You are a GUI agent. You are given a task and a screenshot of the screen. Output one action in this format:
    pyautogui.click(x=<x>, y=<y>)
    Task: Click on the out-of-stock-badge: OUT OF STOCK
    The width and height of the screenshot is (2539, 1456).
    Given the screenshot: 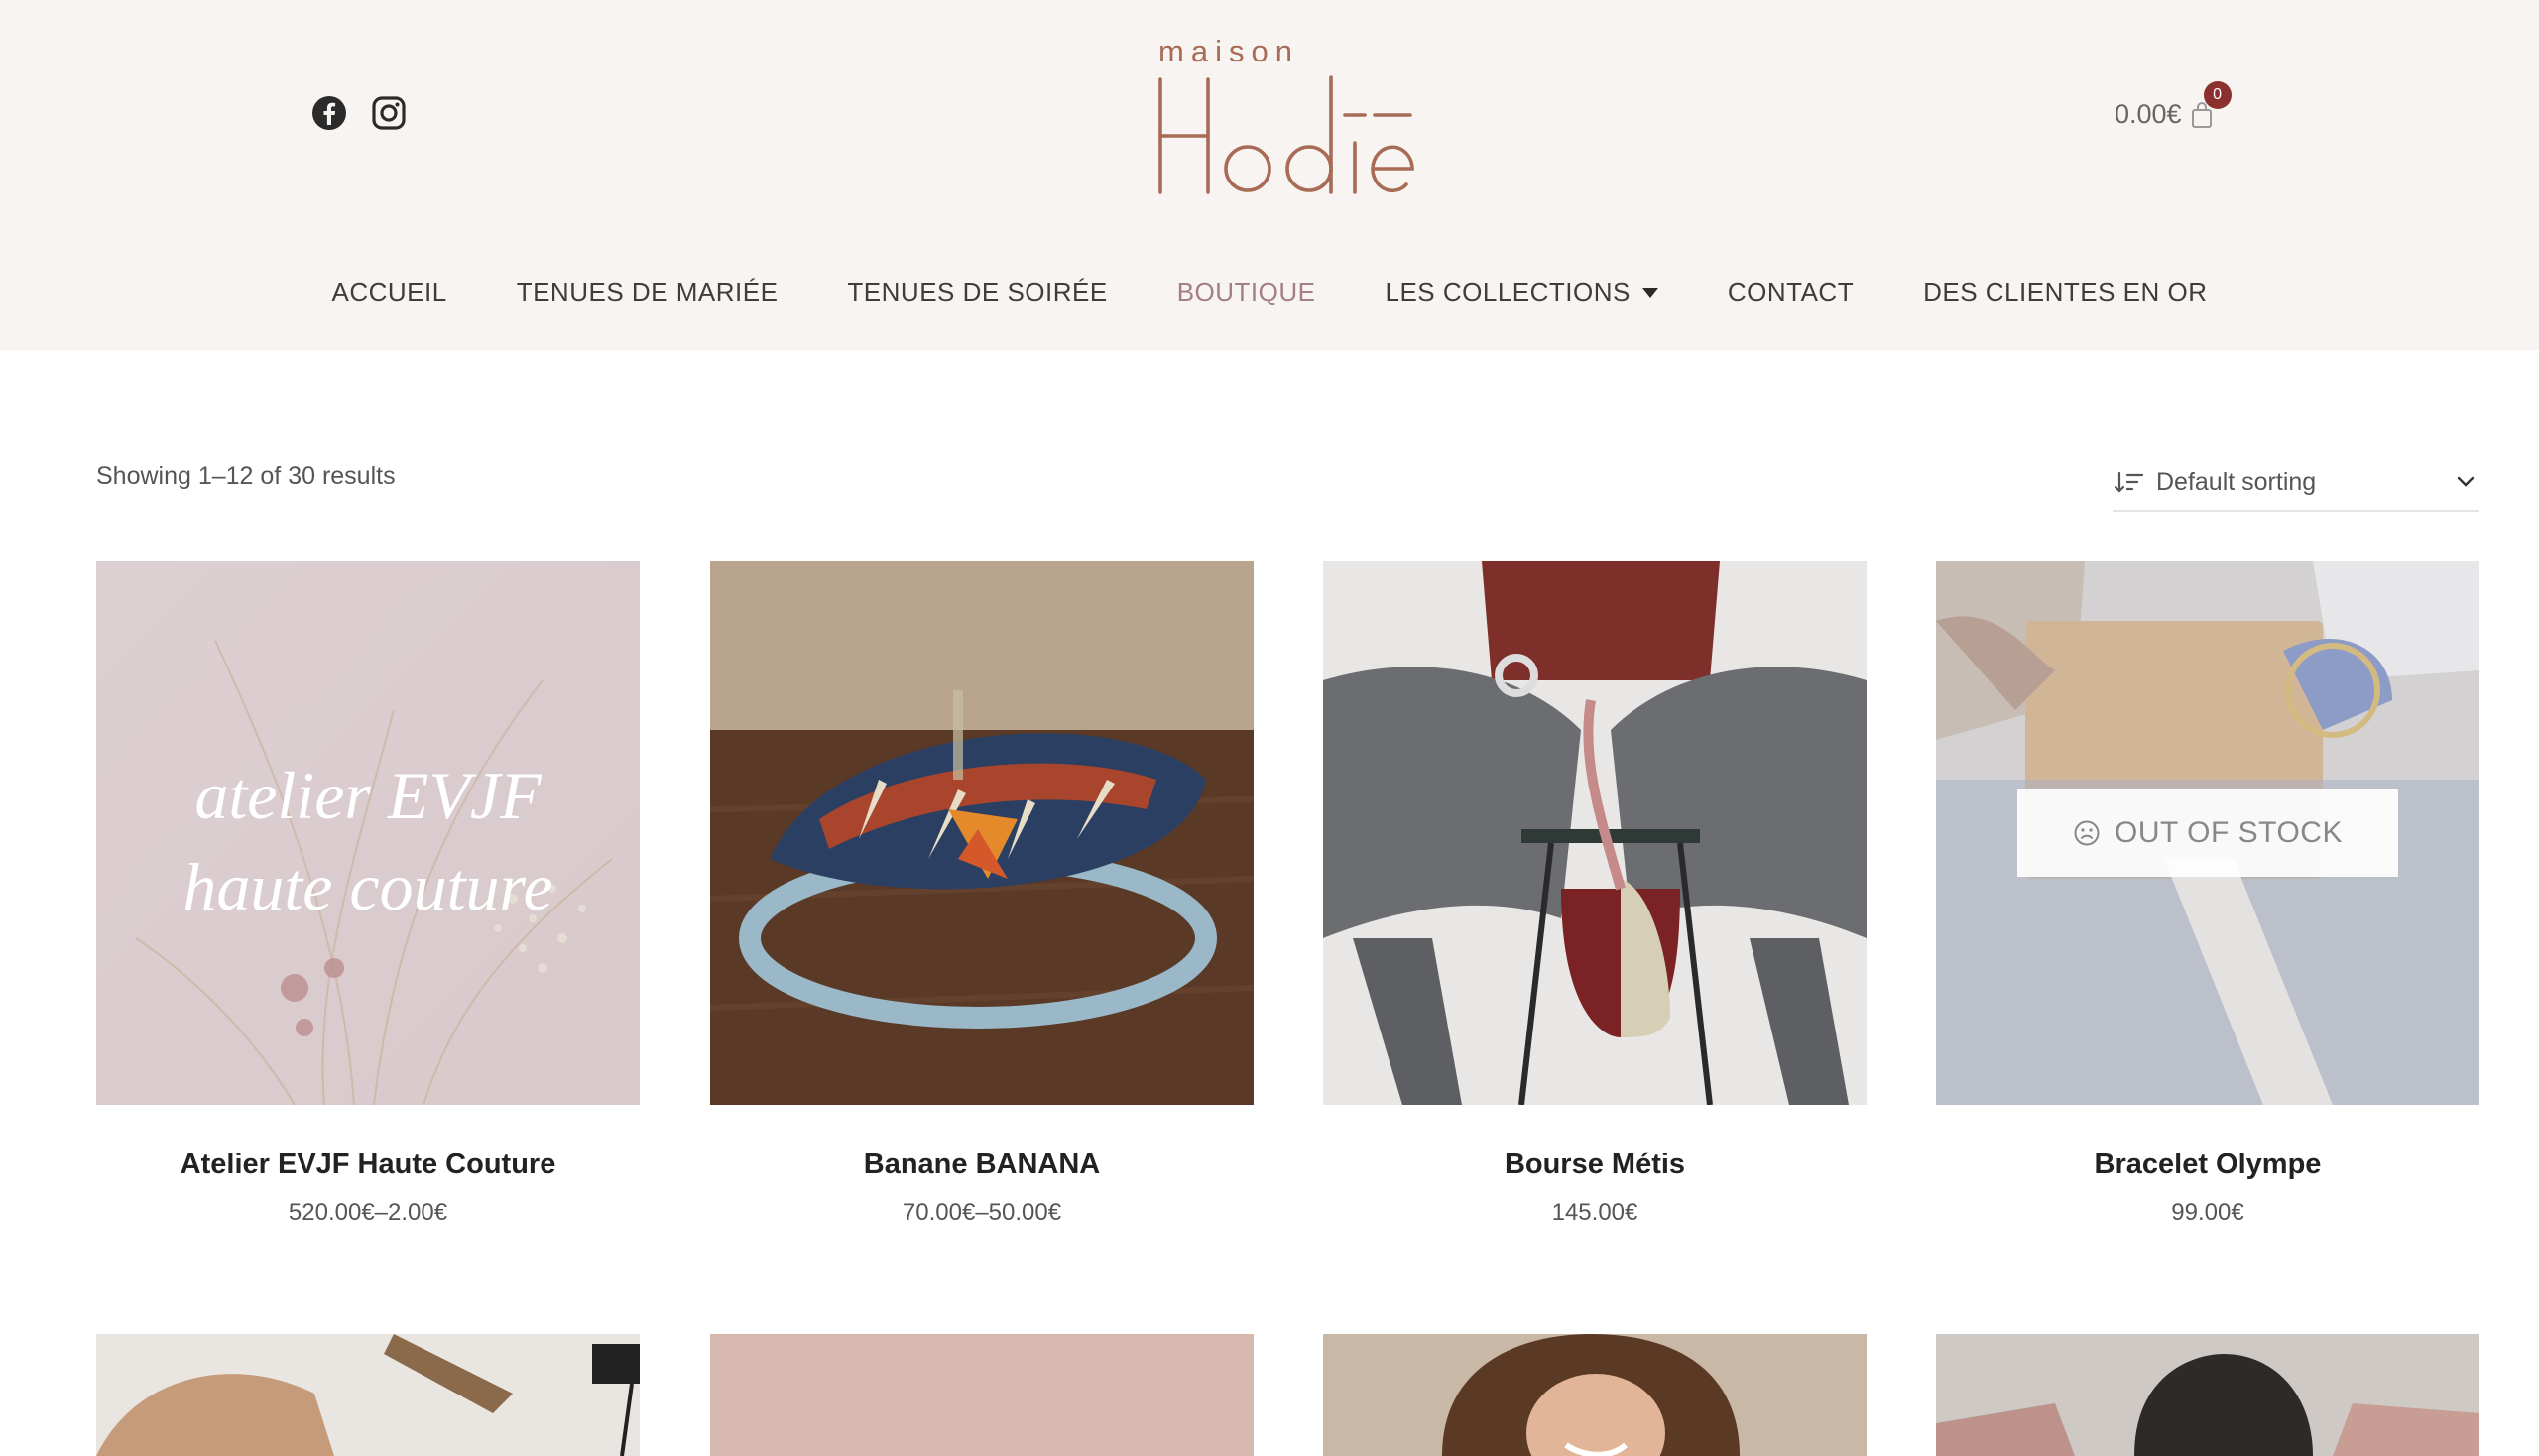 What is the action you would take?
    pyautogui.click(x=2208, y=833)
    